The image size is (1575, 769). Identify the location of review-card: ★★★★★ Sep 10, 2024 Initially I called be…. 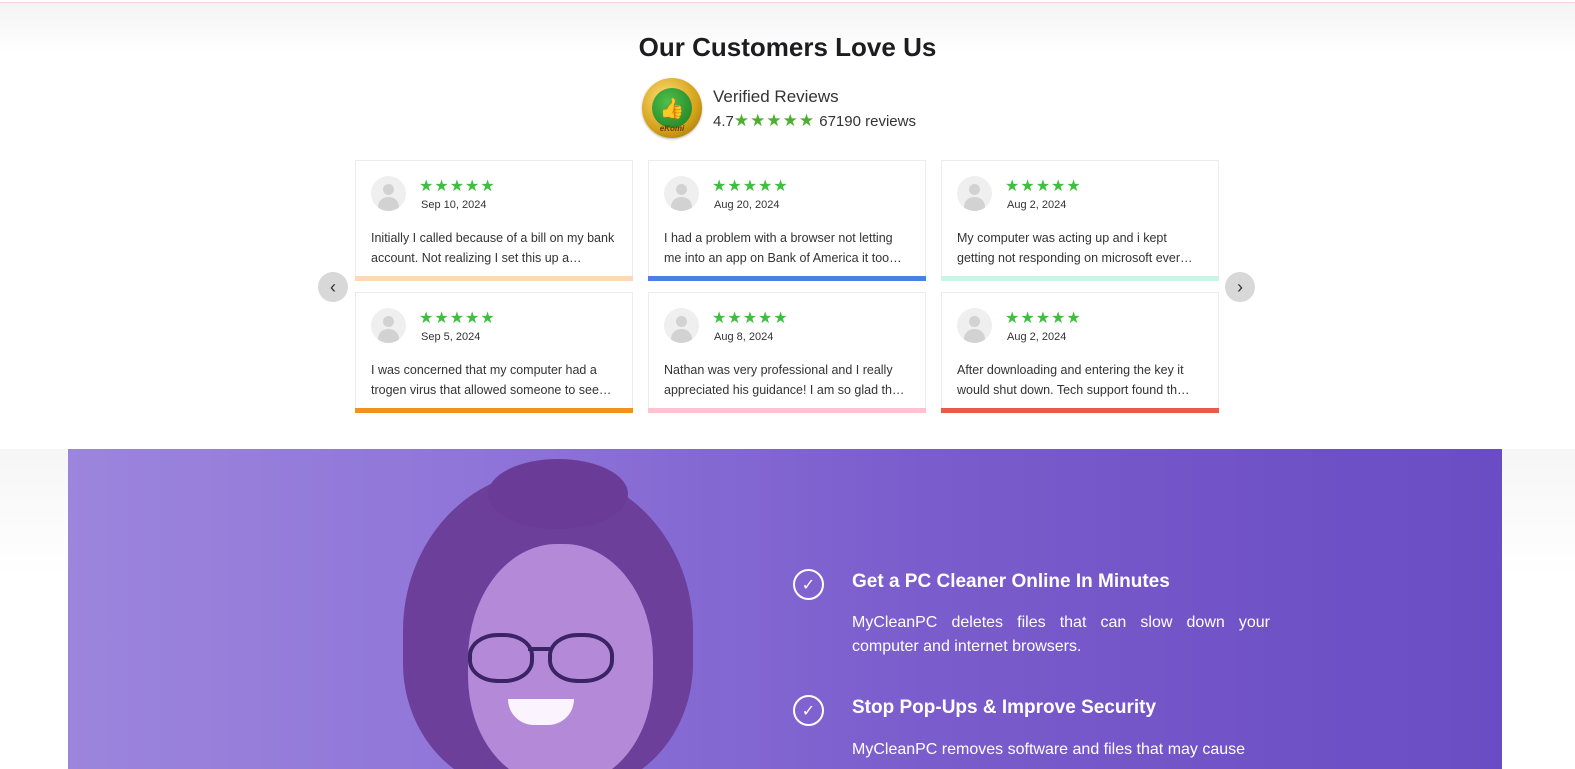
(494, 220).